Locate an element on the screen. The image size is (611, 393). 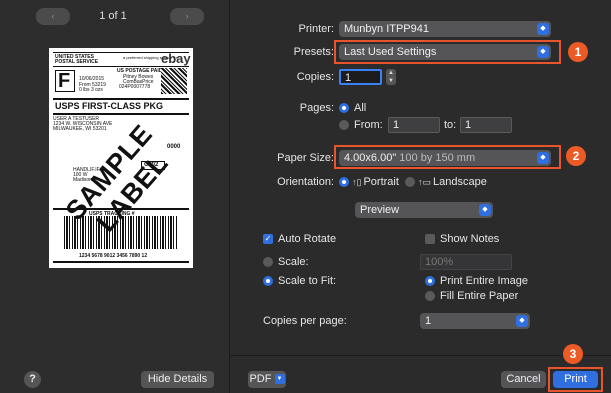
section-select: Preview ◆ is located at coordinates (424, 210).